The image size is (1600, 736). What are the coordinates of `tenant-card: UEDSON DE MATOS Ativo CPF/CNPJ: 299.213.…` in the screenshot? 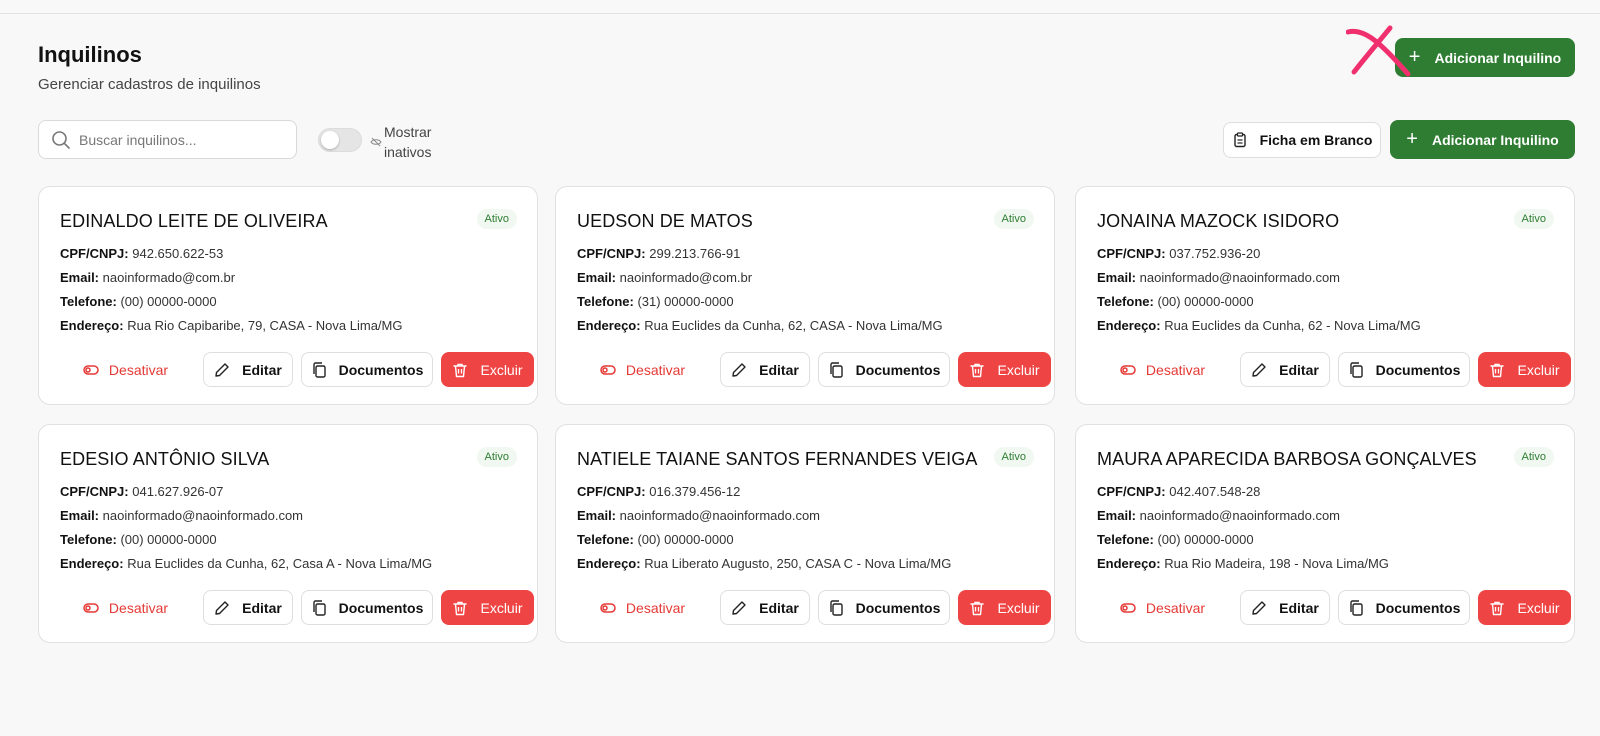 It's located at (805, 295).